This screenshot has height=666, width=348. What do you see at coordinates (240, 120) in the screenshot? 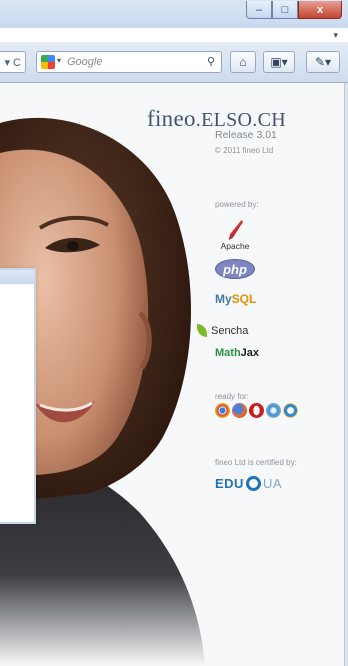
I see `brand-suffix: .ELSO.CH` at bounding box center [240, 120].